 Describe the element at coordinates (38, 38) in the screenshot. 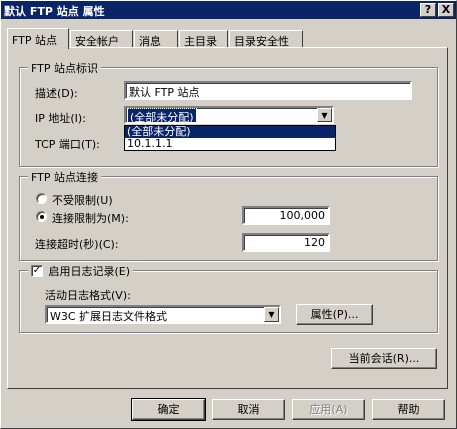

I see `tab-ftp-site: FTP 站点` at that location.